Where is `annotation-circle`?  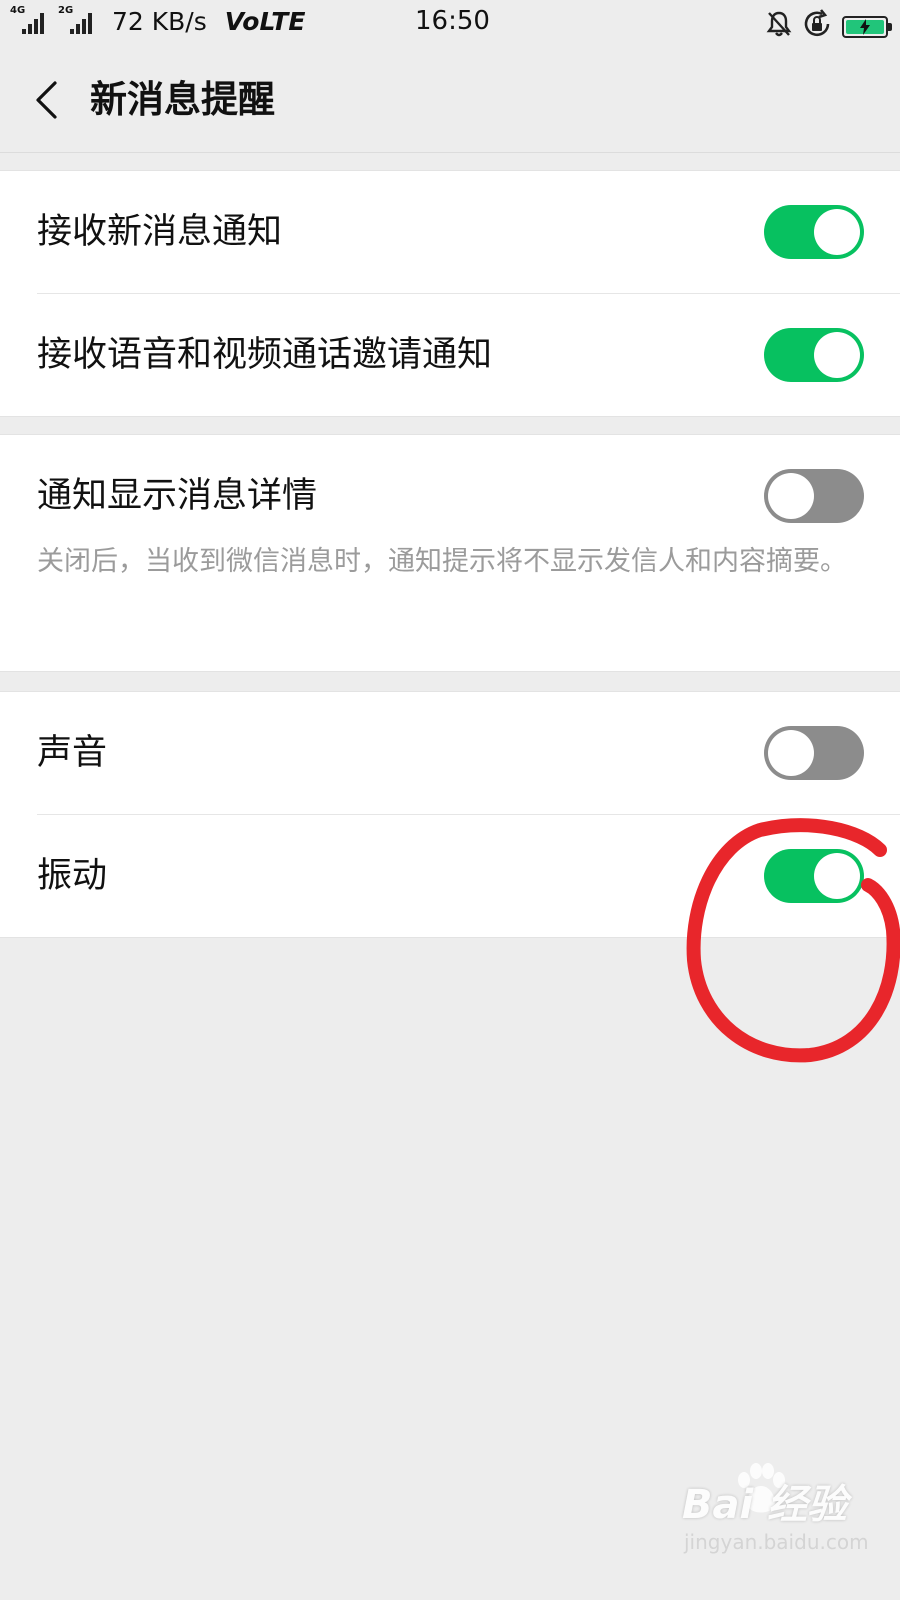 annotation-circle is located at coordinates (793, 940).